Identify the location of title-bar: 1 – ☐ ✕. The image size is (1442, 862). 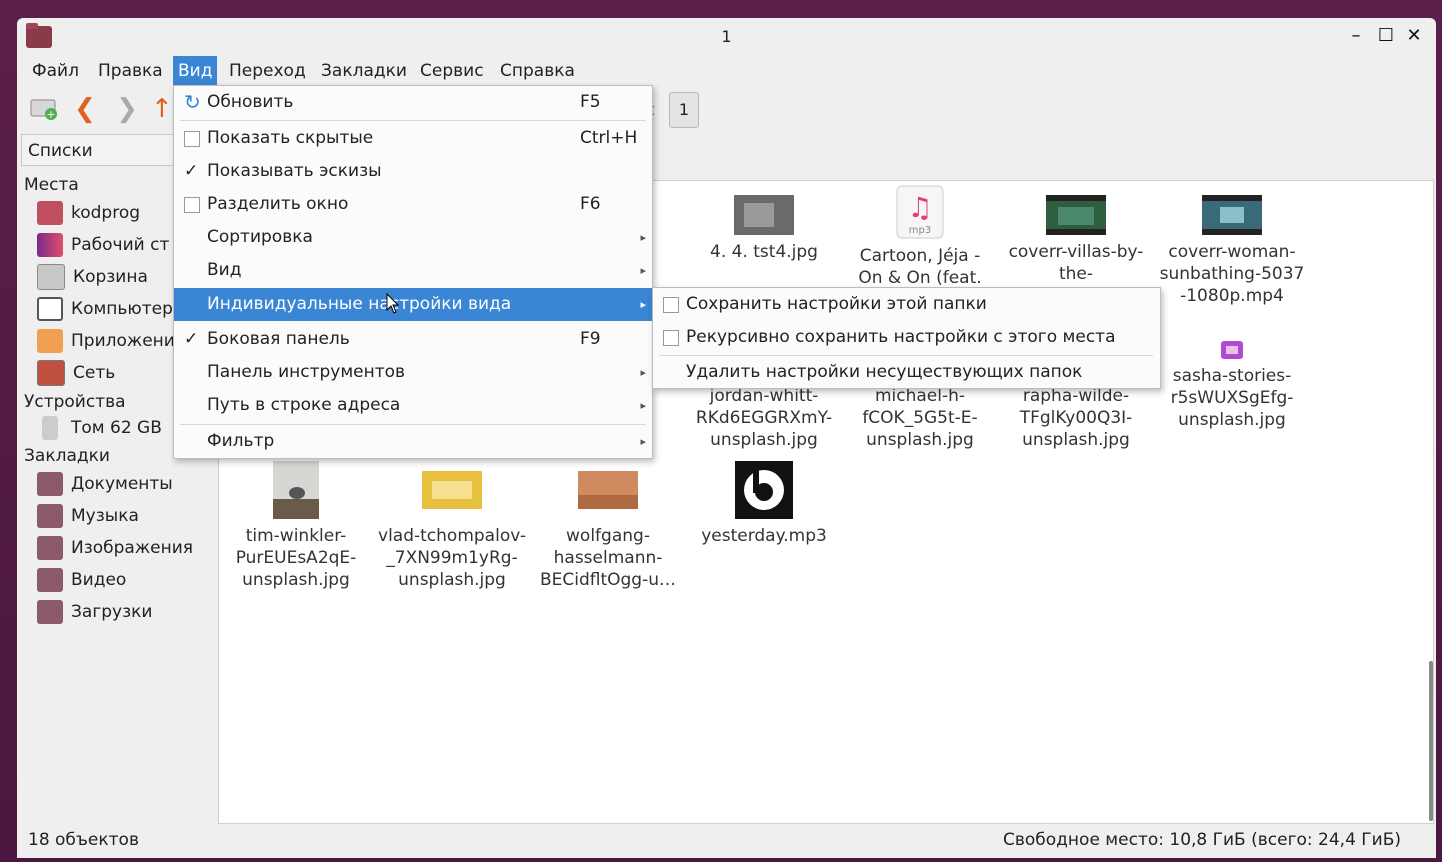
(726, 37).